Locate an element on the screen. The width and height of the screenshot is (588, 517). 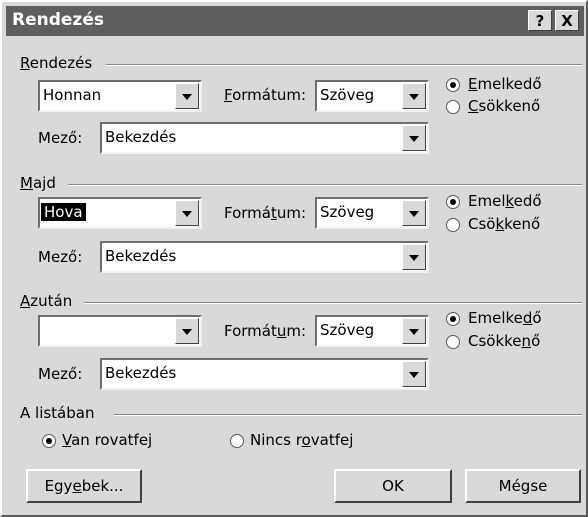
has-header-label: Van rovatfej is located at coordinates (107, 440).